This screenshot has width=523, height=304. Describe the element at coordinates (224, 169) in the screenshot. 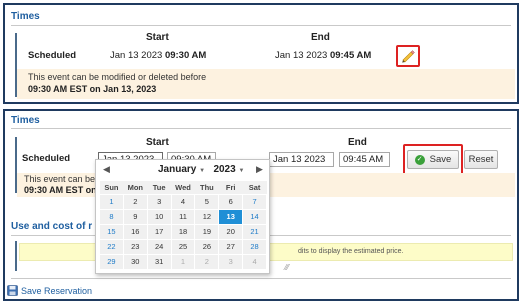

I see `year-label: 2023` at that location.